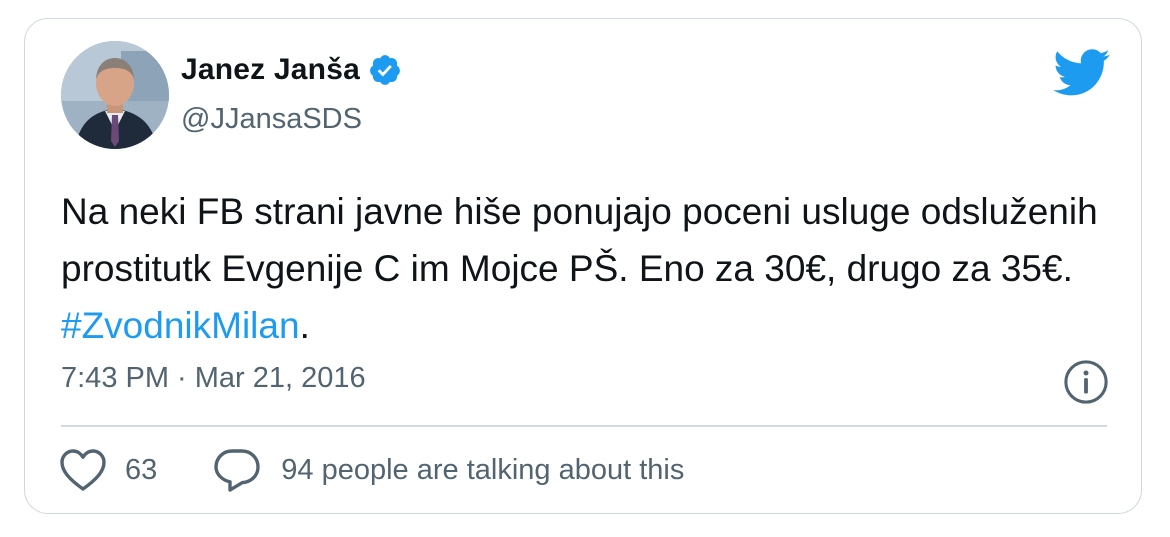  What do you see at coordinates (385, 70) in the screenshot?
I see `verified-badge-icon` at bounding box center [385, 70].